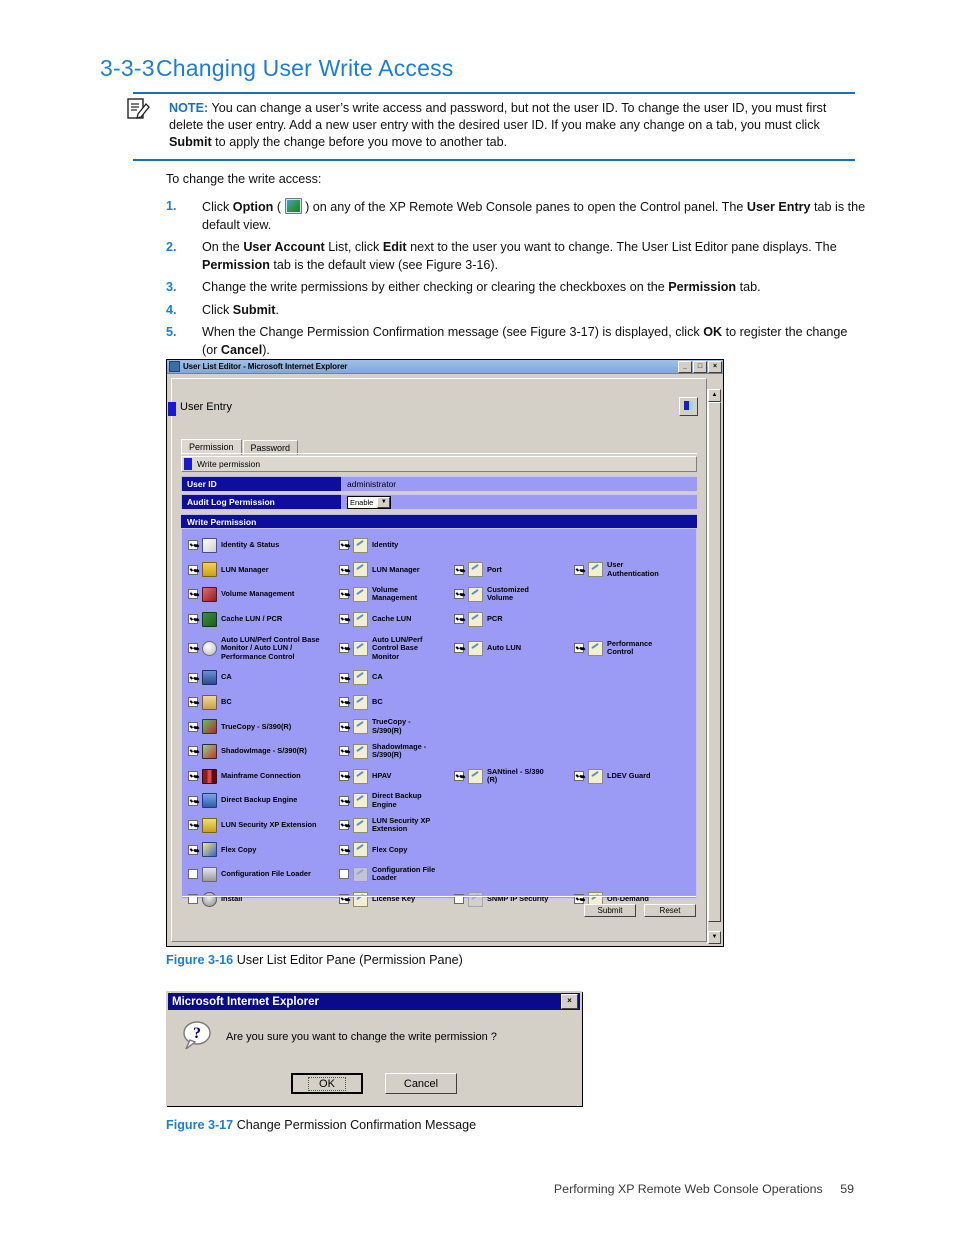 This screenshot has height=1235, width=954. I want to click on scroll-down-arrow: ▼, so click(714, 937).